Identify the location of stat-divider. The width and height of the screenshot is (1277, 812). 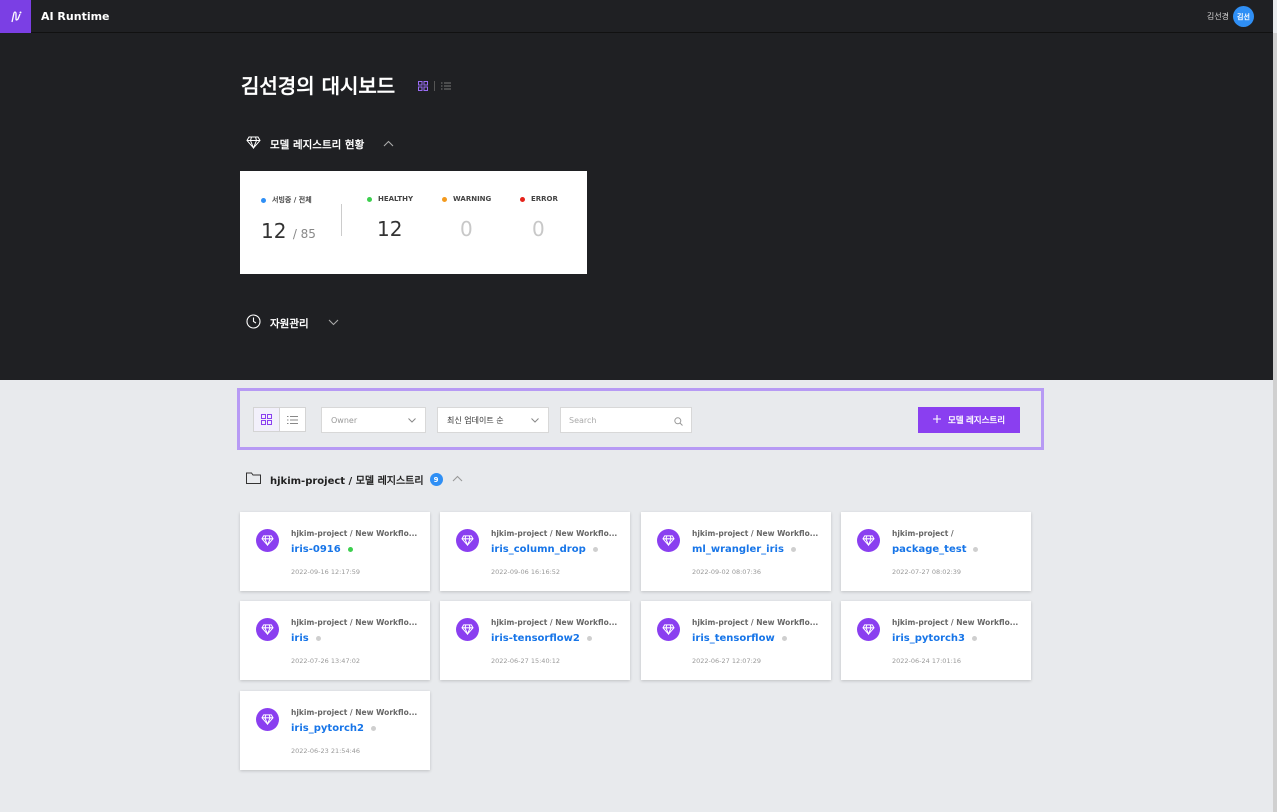
(341, 220).